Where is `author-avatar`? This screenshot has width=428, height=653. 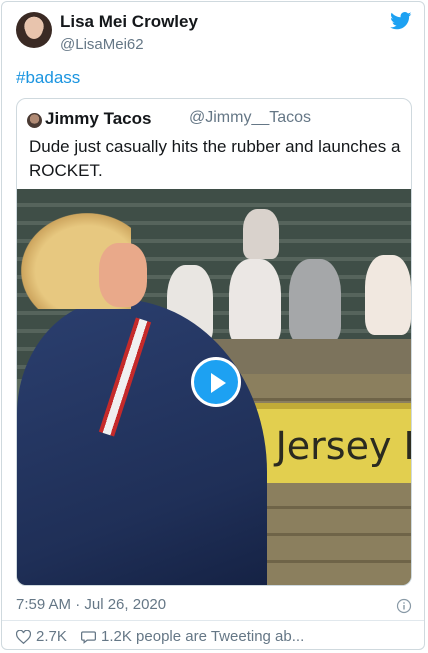 author-avatar is located at coordinates (34, 30).